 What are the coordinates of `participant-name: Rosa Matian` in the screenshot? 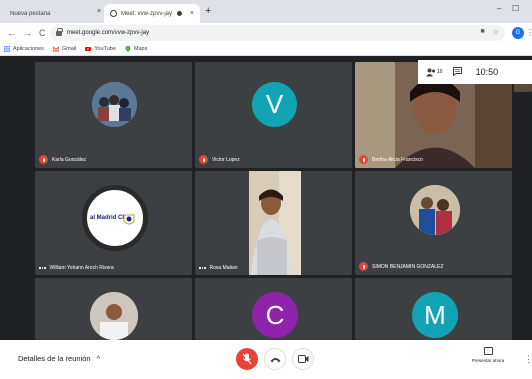 It's located at (223, 268).